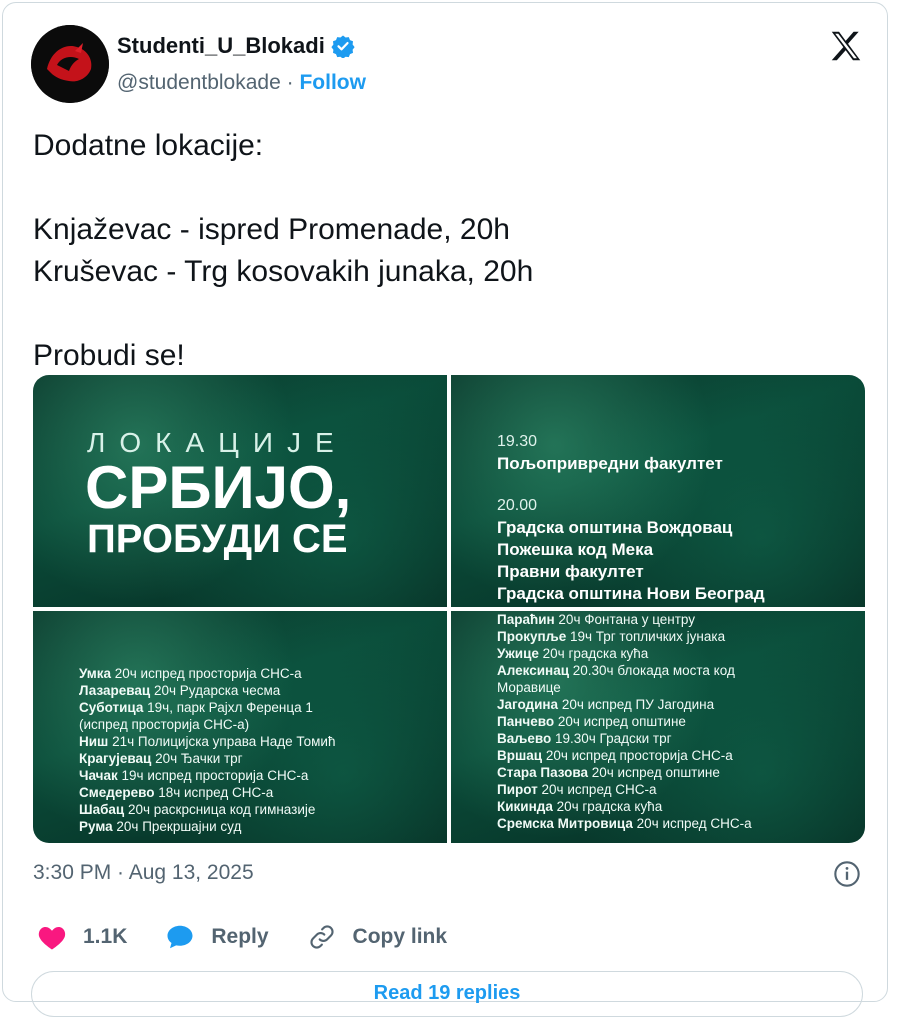 This screenshot has height=1017, width=900. I want to click on tweet-timestamp: 3:30 PM · Aug 13, 2025, so click(143, 873).